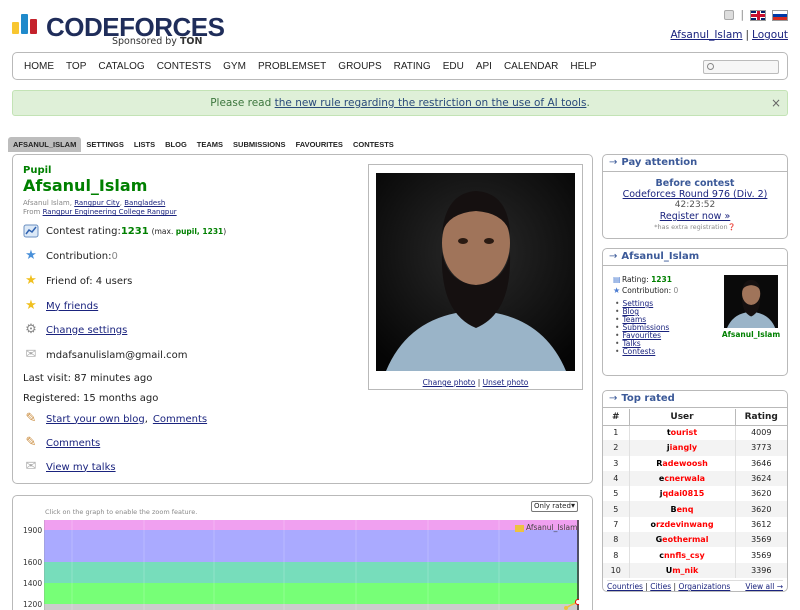  Describe the element at coordinates (506, 382) in the screenshot. I see `unset-photo-link: Unset photo` at that location.